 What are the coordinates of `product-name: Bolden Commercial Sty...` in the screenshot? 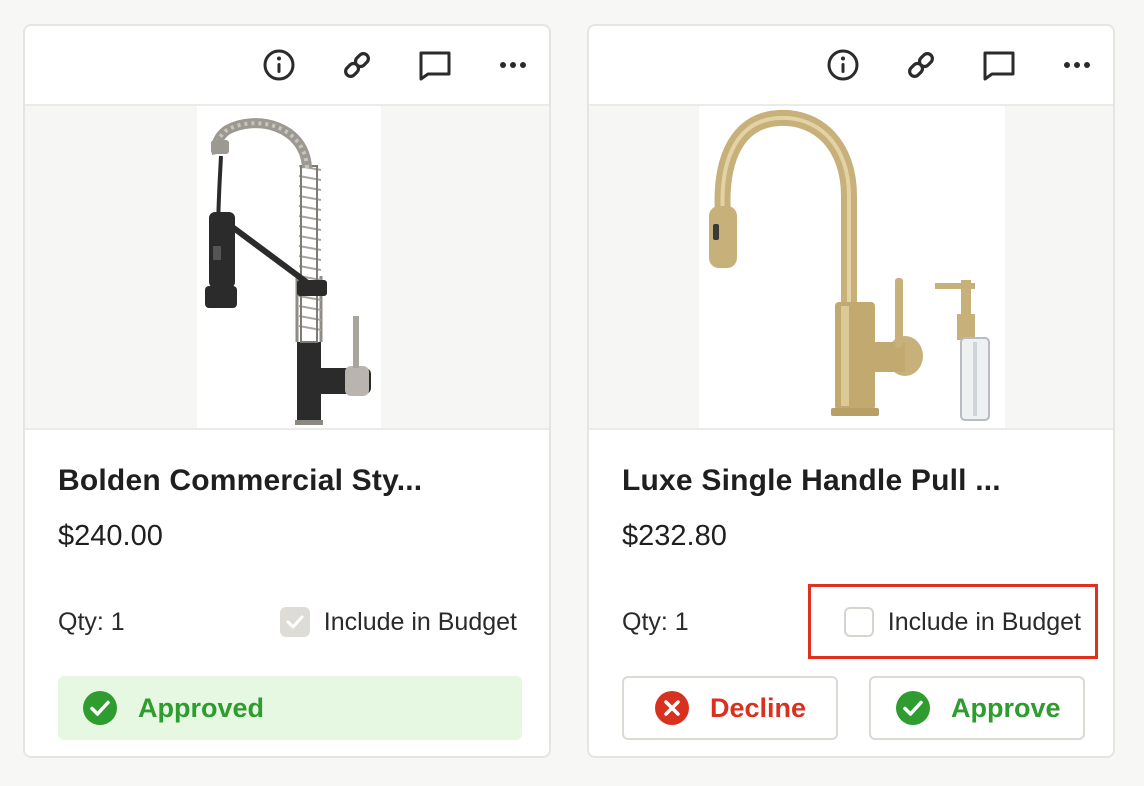 It's located at (268, 481).